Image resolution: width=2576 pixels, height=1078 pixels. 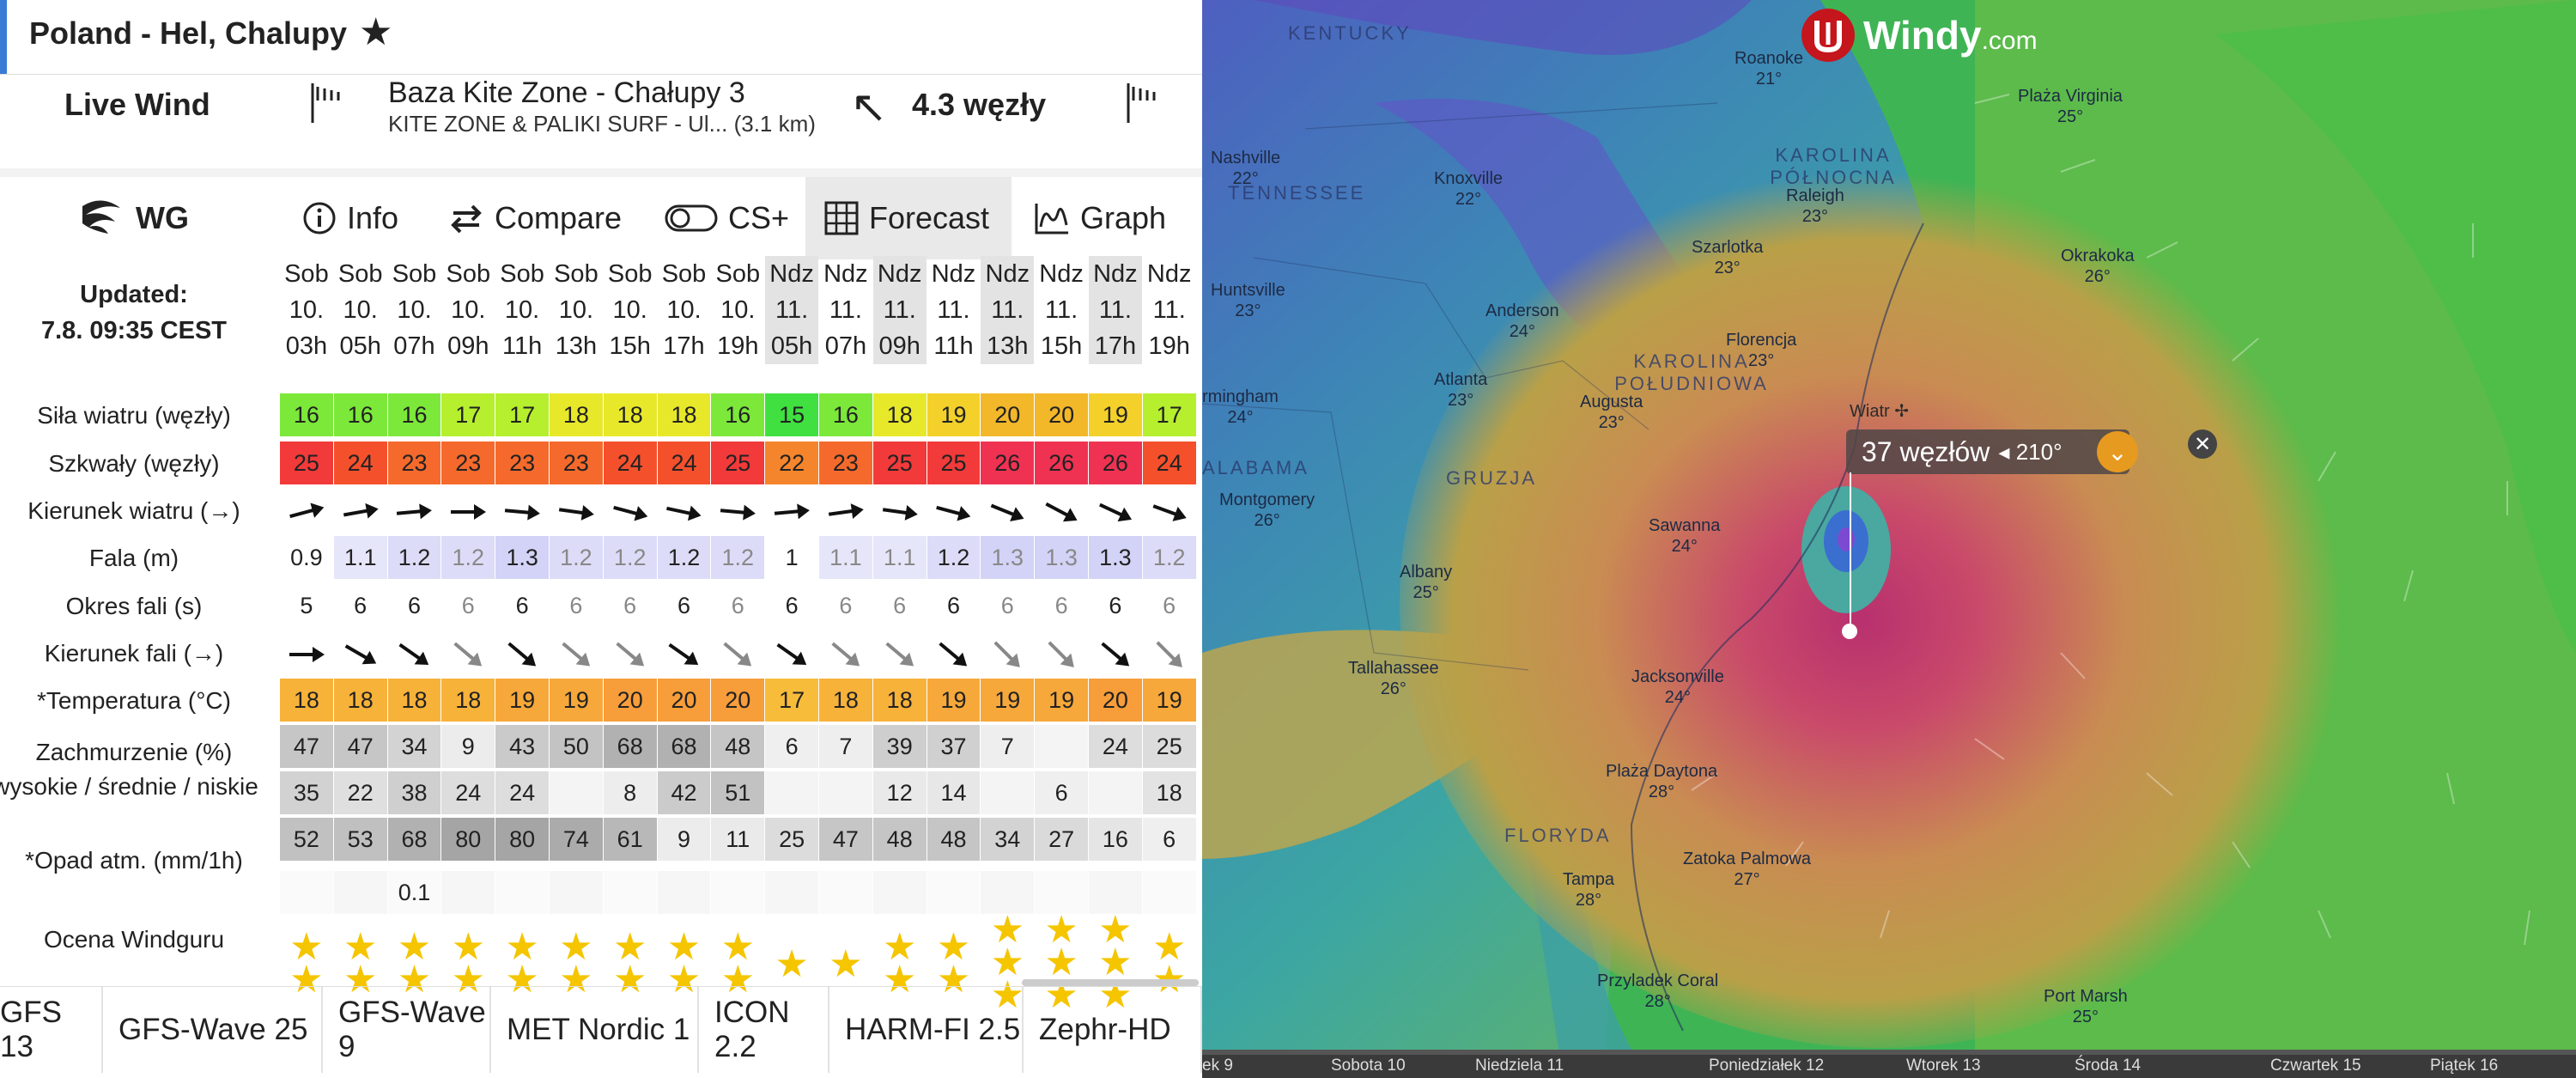 I want to click on column-header: Sob 10. 03h, so click(x=306, y=310).